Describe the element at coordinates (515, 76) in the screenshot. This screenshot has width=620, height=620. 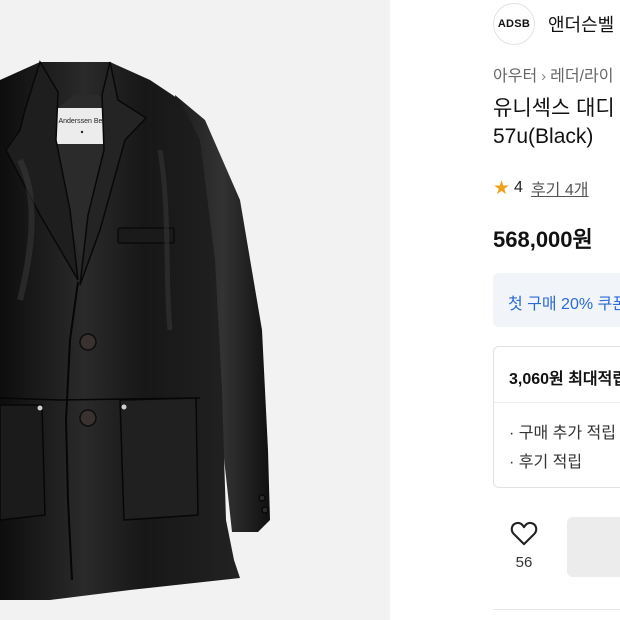
I see `breadcrumb-item-outer: 아우터` at that location.